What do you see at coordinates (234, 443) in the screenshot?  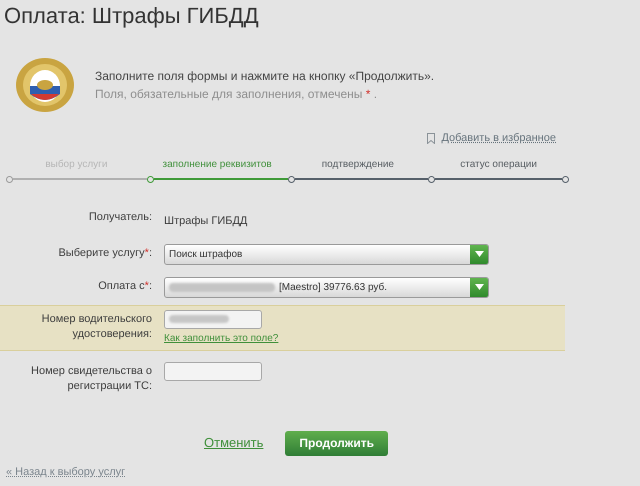 I see `cancel-link: Отменить` at bounding box center [234, 443].